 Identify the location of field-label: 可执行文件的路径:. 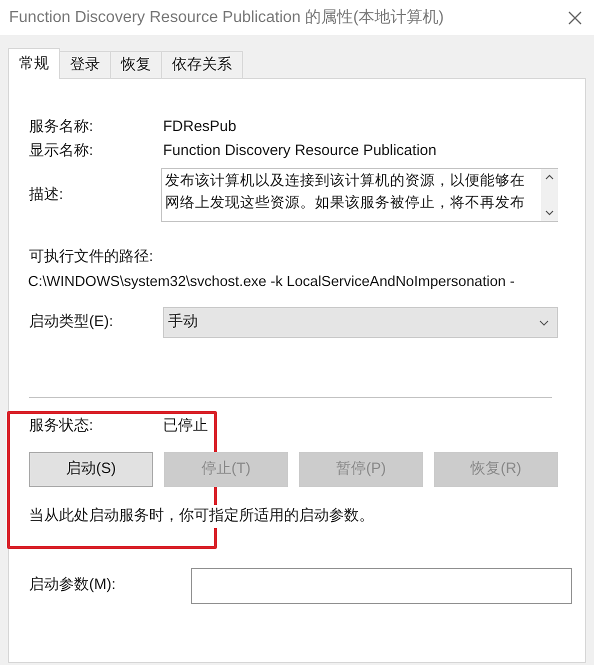
(91, 257).